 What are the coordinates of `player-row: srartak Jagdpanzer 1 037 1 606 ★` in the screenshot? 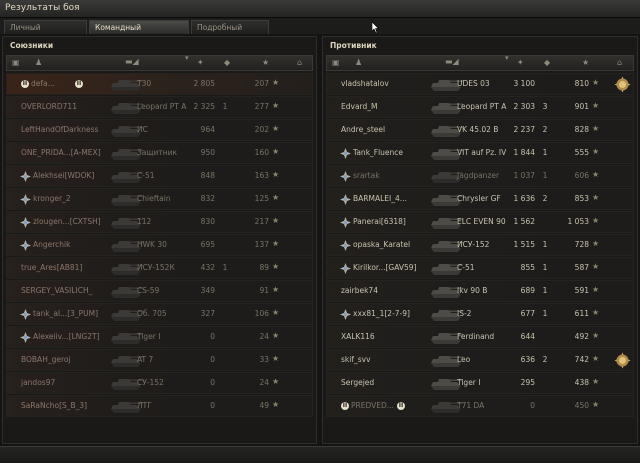 It's located at (480, 176).